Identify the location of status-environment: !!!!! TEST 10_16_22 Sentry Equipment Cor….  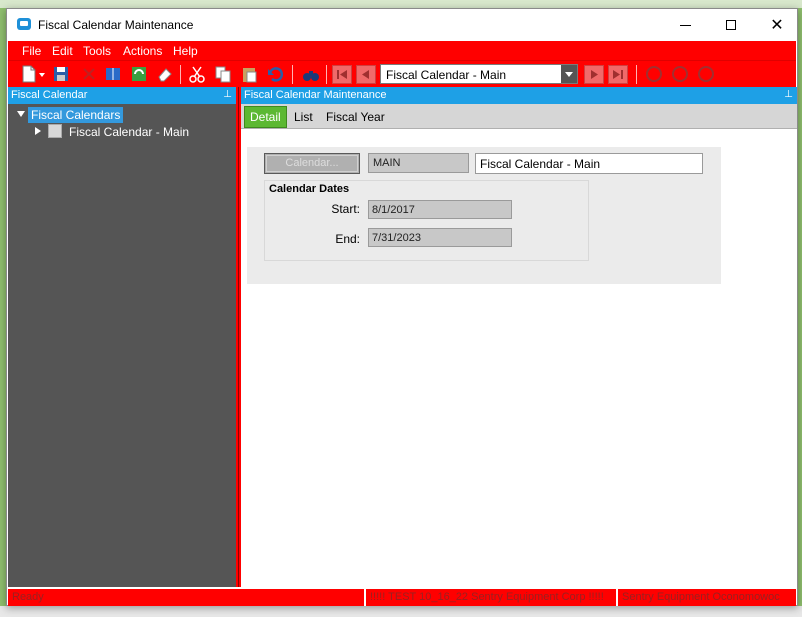
(487, 597).